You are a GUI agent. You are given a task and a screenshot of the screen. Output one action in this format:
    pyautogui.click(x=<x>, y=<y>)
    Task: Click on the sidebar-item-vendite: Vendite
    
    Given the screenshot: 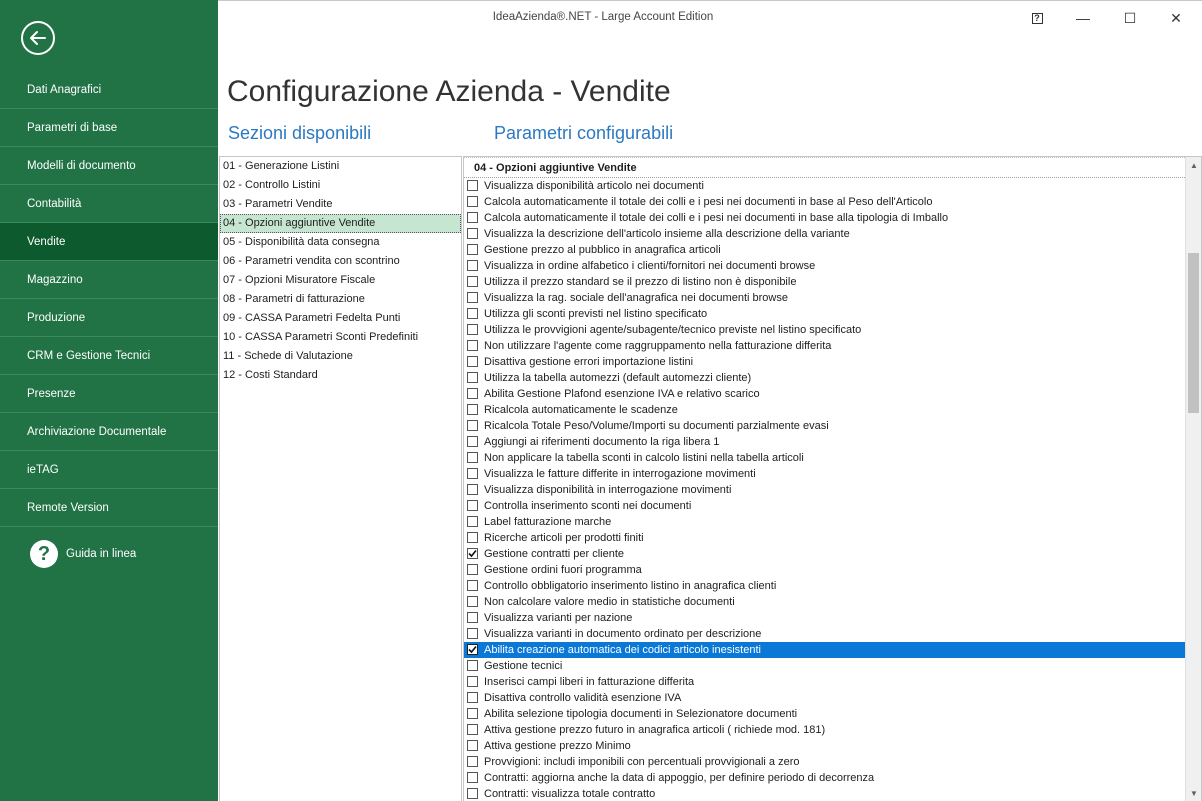 What is the action you would take?
    pyautogui.click(x=109, y=242)
    